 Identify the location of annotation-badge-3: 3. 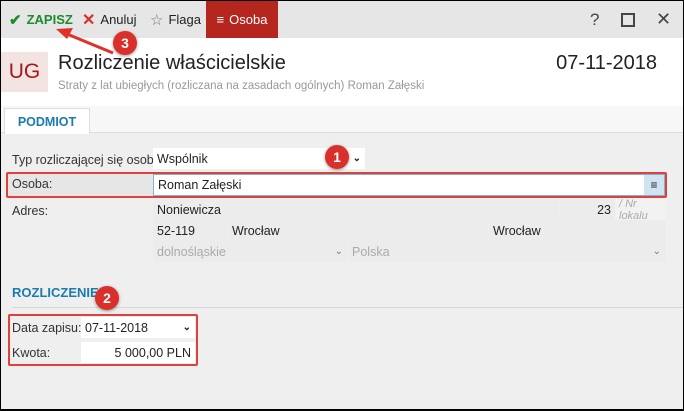
(125, 43).